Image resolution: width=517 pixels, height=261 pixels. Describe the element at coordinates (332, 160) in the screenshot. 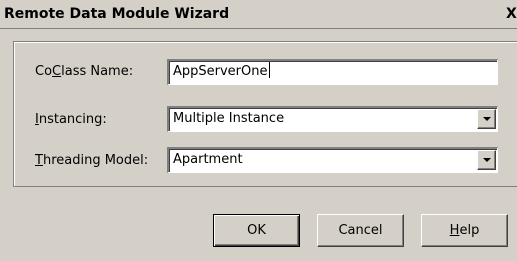

I see `threading-model-select: Apartment` at that location.